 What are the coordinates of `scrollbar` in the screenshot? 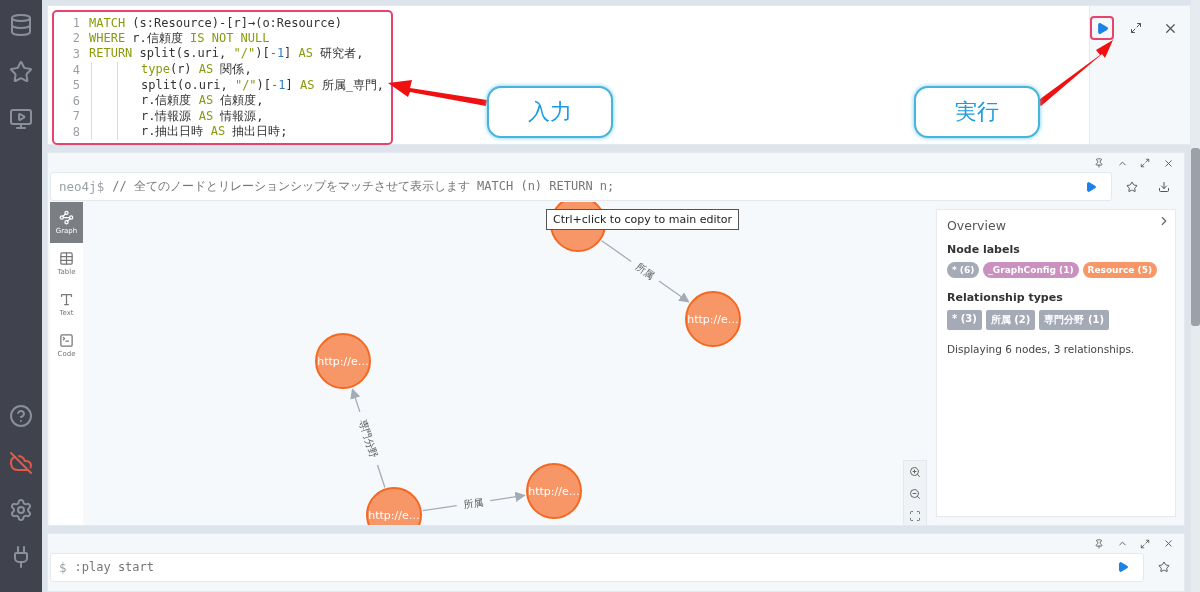 It's located at (1195, 296).